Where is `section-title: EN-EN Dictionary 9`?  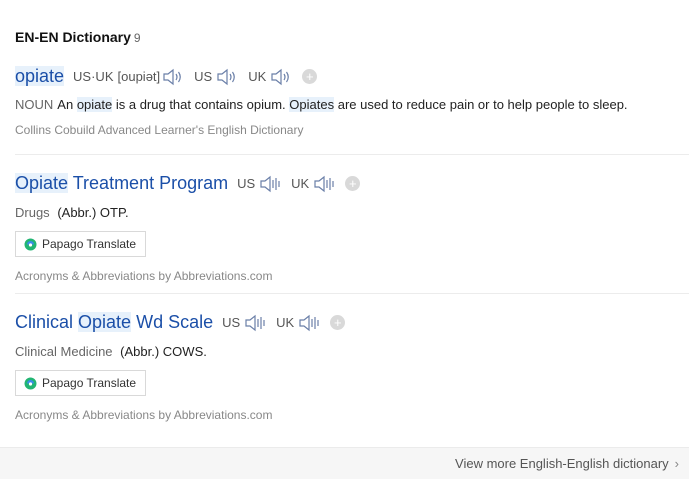
section-title: EN-EN Dictionary 9 is located at coordinates (78, 37).